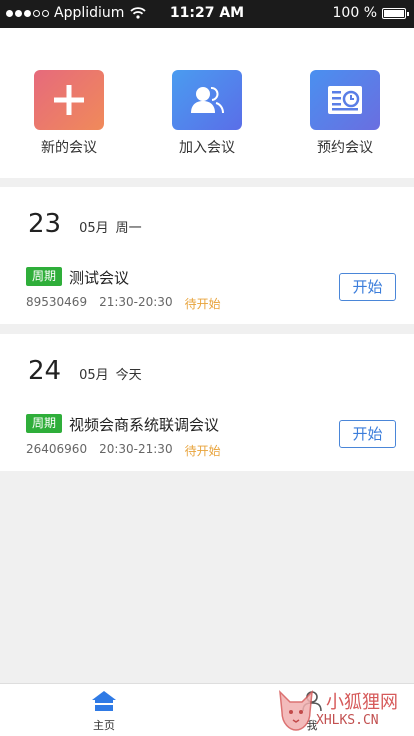 This screenshot has height=736, width=414. I want to click on day-weekday: 周一, so click(128, 228).